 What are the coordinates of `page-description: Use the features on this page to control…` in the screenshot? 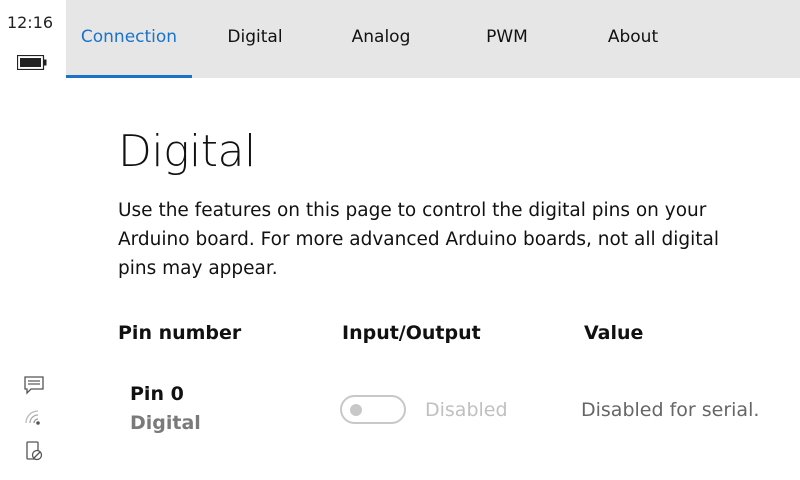 It's located at (418, 239).